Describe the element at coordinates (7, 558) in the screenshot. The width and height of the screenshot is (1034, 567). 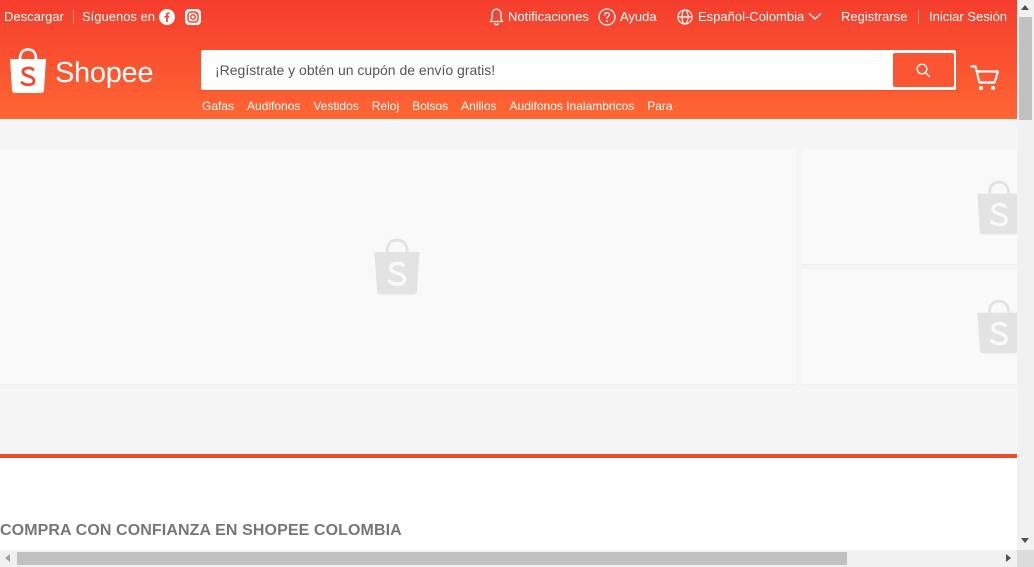
I see `scroll-left-icon` at that location.